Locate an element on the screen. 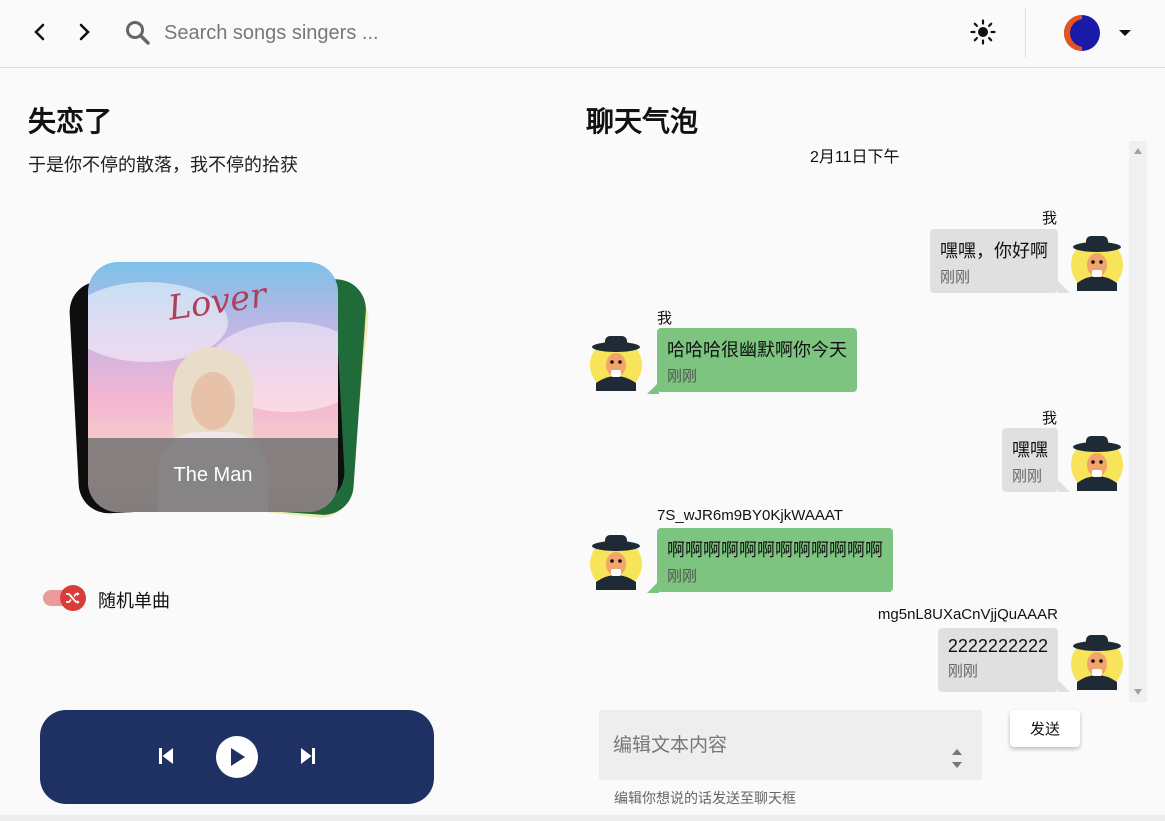  message-sender: 7S_wJR6m9BY0KjkWAAAT is located at coordinates (750, 515).